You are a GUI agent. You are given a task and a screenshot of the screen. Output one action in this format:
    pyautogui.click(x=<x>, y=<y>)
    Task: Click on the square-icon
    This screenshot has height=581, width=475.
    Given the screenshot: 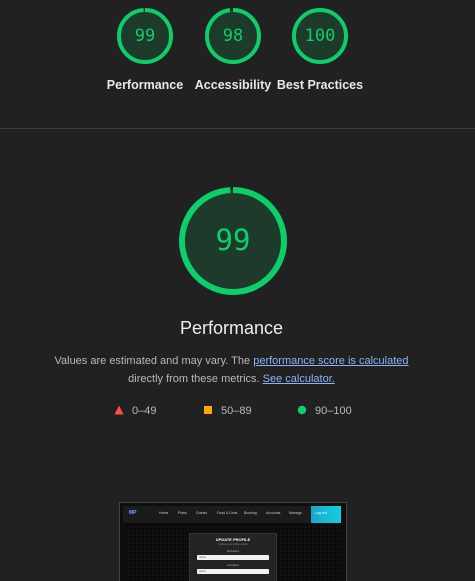 What is the action you would take?
    pyautogui.click(x=208, y=410)
    